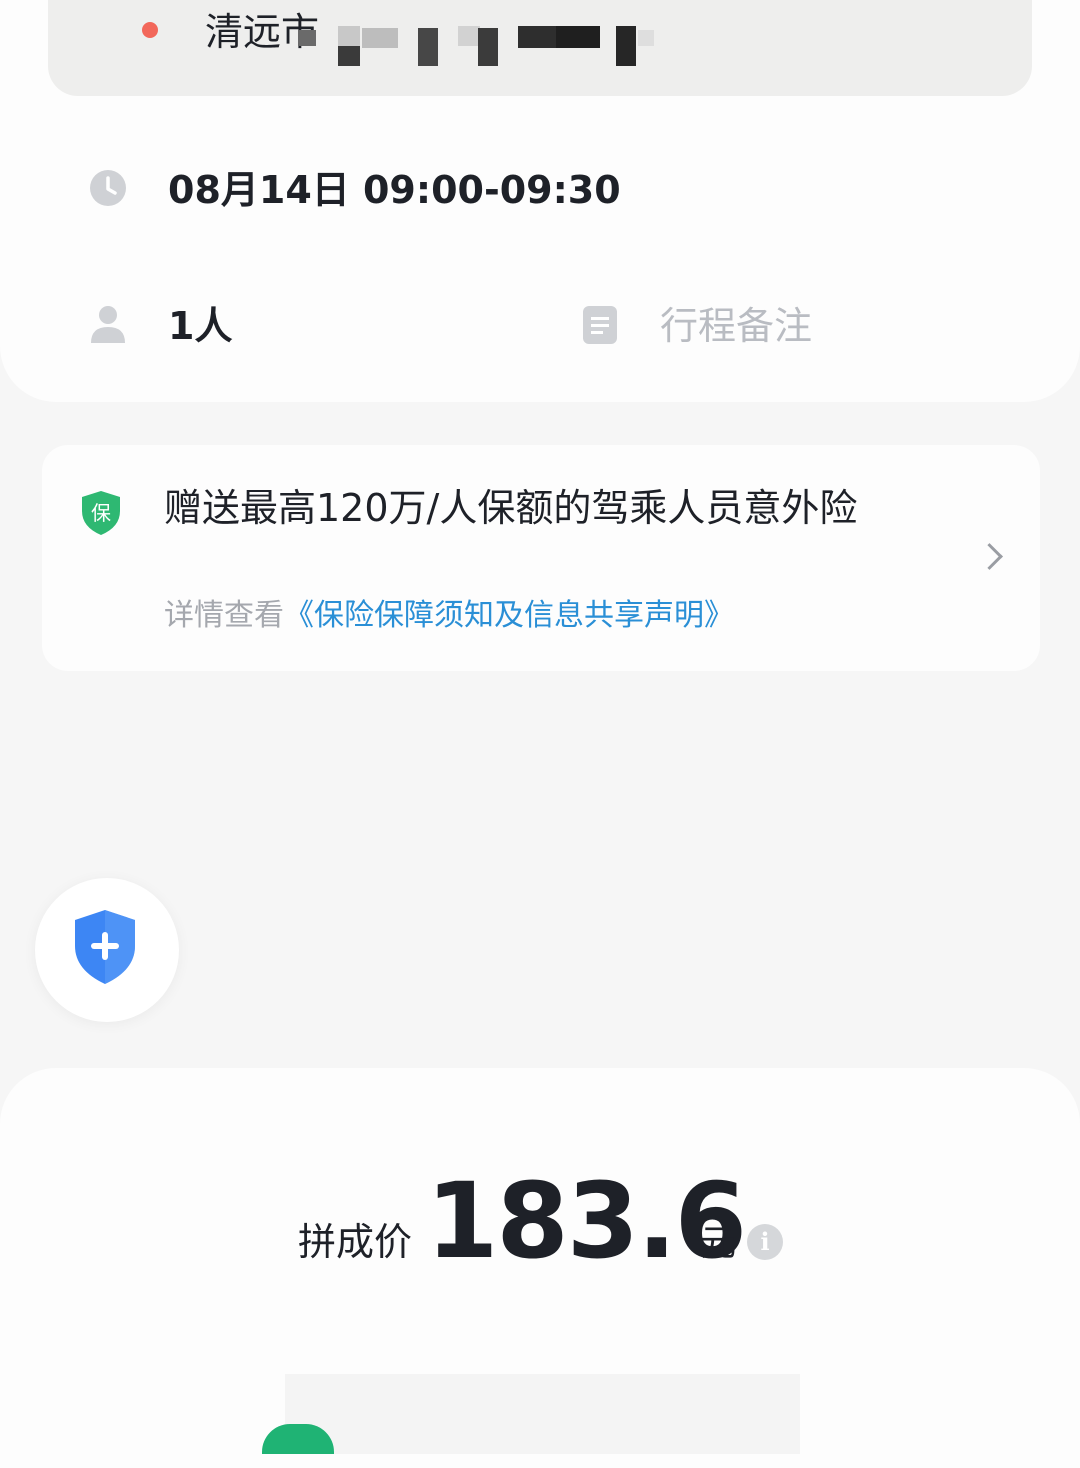 This screenshot has height=1468, width=1080. I want to click on shield-badge-icon: 保, so click(101, 515).